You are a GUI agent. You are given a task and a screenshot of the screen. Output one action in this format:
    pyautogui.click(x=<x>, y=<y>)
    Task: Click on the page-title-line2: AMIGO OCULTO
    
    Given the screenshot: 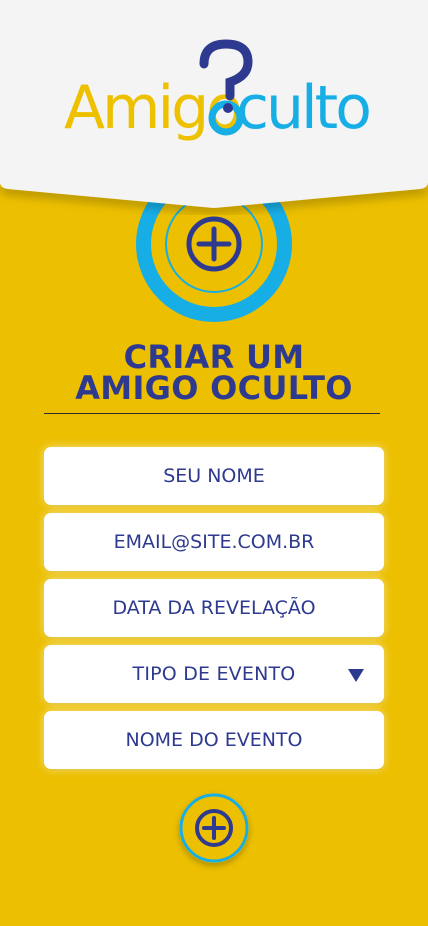 What is the action you would take?
    pyautogui.click(x=214, y=388)
    